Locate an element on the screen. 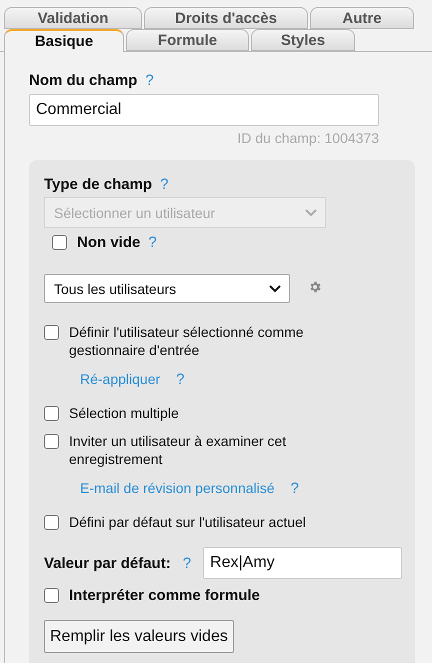 Image resolution: width=432 pixels, height=663 pixels. field-label: Nom du champ is located at coordinates (83, 80).